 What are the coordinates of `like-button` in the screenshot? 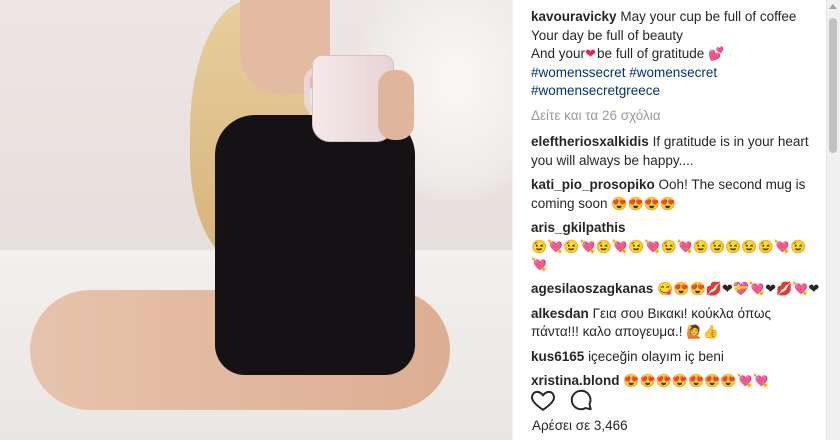 It's located at (543, 400).